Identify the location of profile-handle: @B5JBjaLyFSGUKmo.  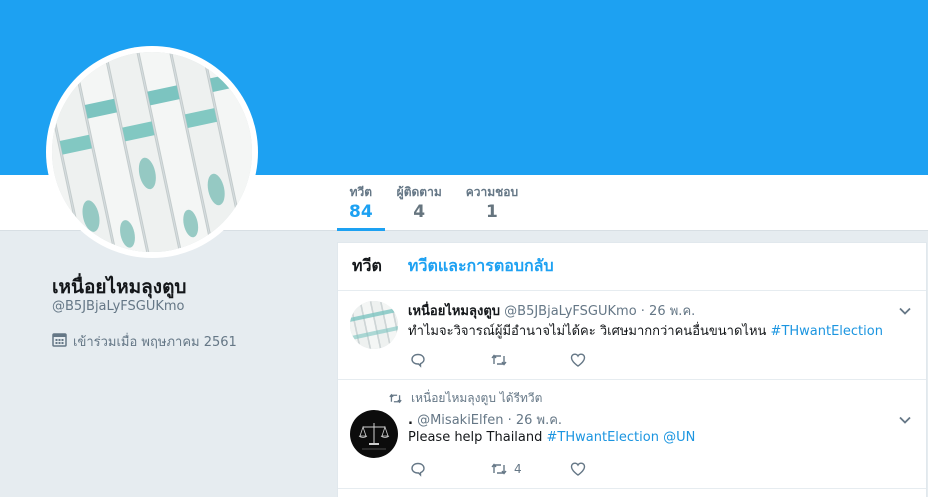
(118, 306).